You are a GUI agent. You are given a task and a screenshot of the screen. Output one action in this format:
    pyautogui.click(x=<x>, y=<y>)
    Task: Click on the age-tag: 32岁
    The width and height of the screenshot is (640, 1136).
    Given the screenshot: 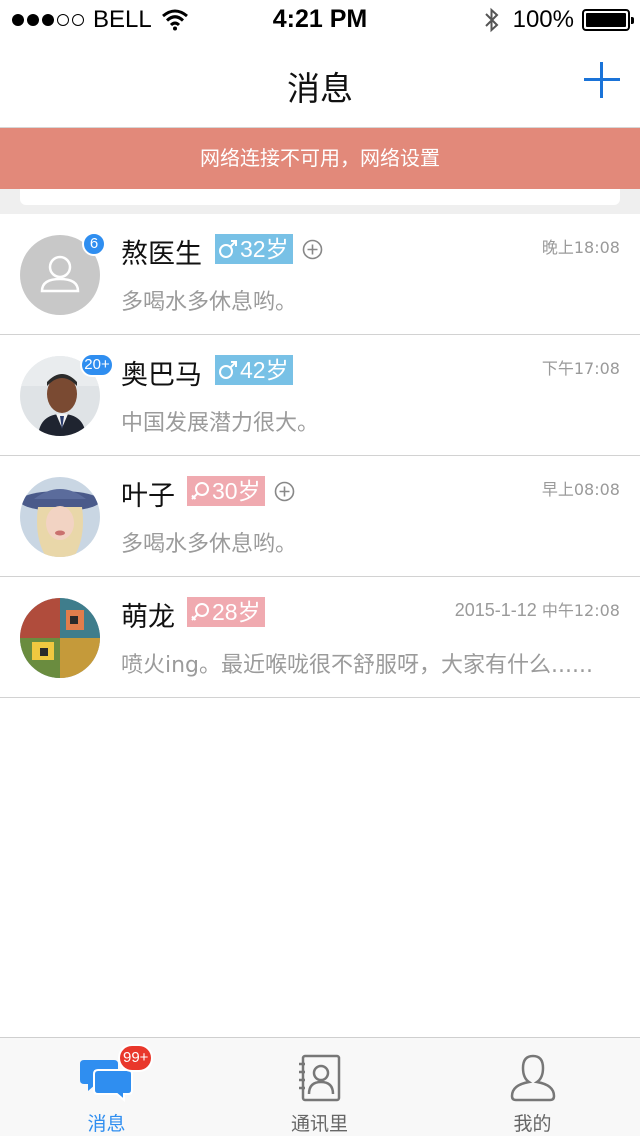 What is the action you would take?
    pyautogui.click(x=254, y=249)
    